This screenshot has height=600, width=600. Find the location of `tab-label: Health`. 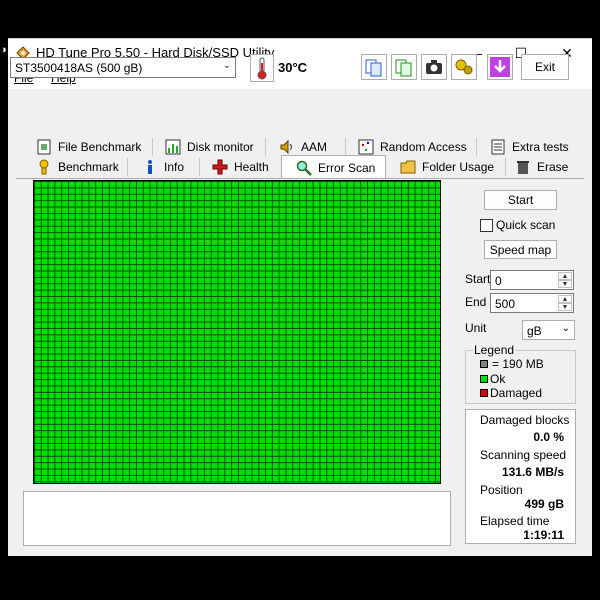

tab-label: Health is located at coordinates (251, 167).